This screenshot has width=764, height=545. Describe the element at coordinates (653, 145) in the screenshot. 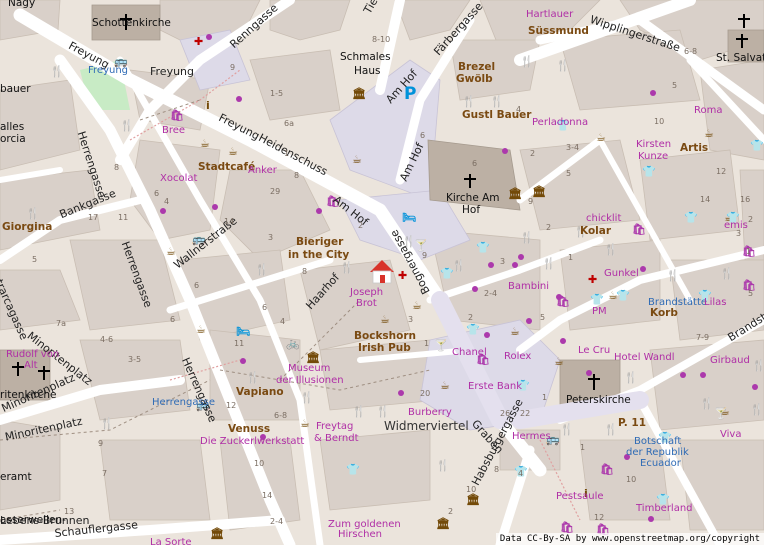

I see `shop-label: Kirsten` at that location.